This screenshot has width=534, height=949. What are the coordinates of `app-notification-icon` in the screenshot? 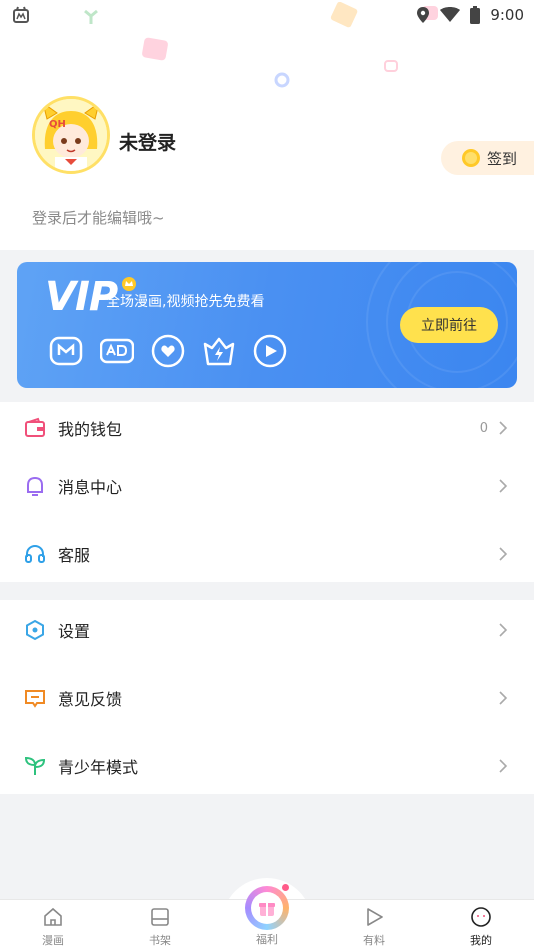 It's located at (21, 14).